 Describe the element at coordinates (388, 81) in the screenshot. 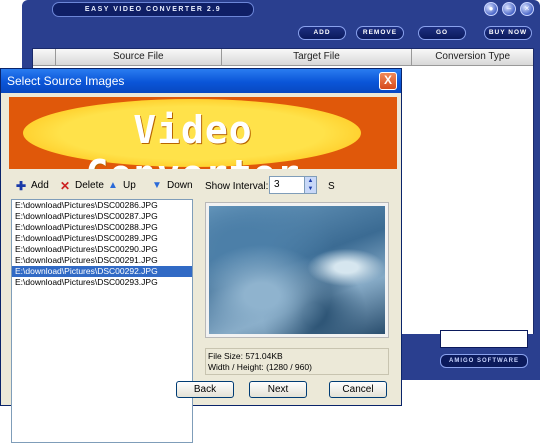

I see `dialog-close-button: X` at that location.